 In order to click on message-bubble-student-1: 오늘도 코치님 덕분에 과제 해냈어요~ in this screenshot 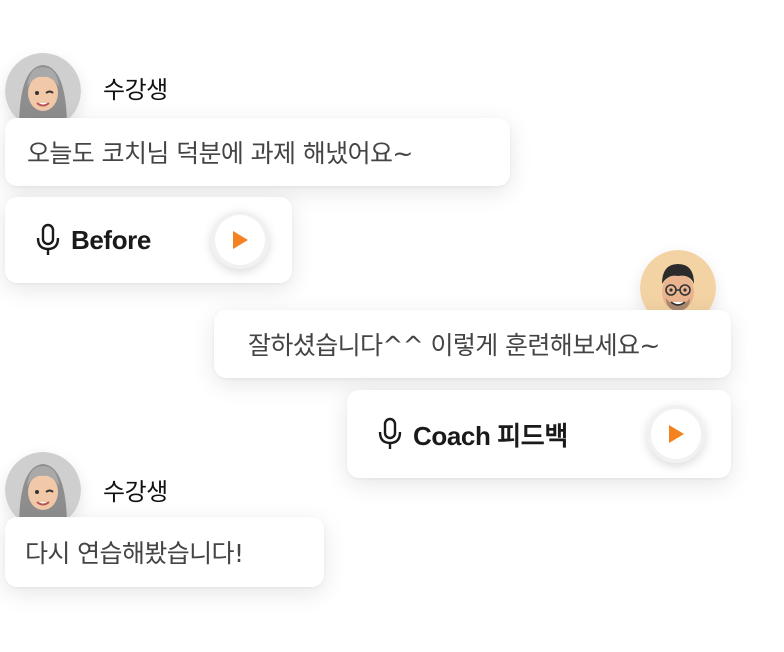, I will do `click(257, 152)`.